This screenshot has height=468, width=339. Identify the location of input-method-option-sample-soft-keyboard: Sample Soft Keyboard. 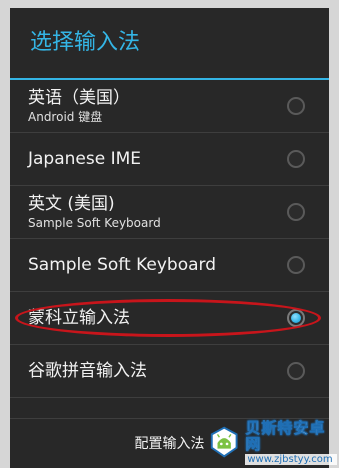
(169, 265).